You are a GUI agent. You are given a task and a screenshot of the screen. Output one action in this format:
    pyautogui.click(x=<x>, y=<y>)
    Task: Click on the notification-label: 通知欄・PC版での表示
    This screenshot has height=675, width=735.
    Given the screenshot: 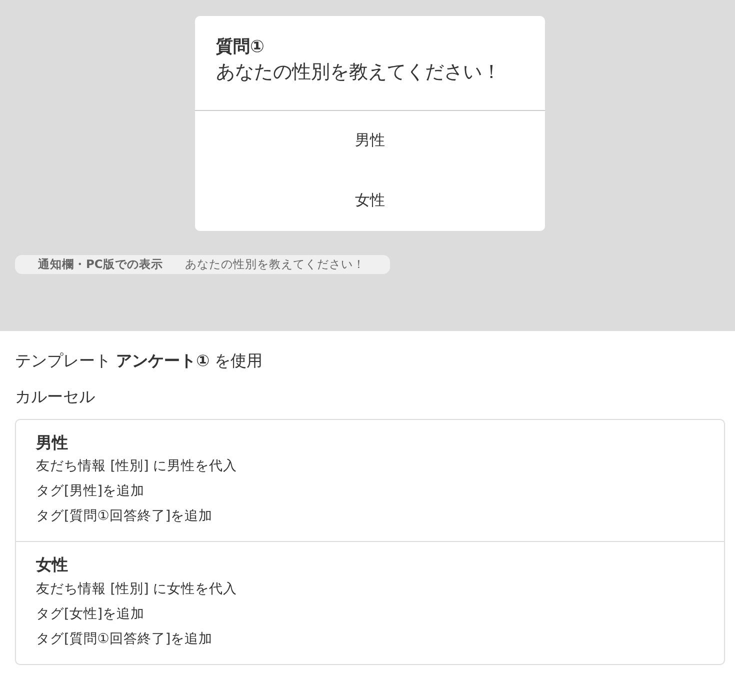 What is the action you would take?
    pyautogui.click(x=100, y=264)
    